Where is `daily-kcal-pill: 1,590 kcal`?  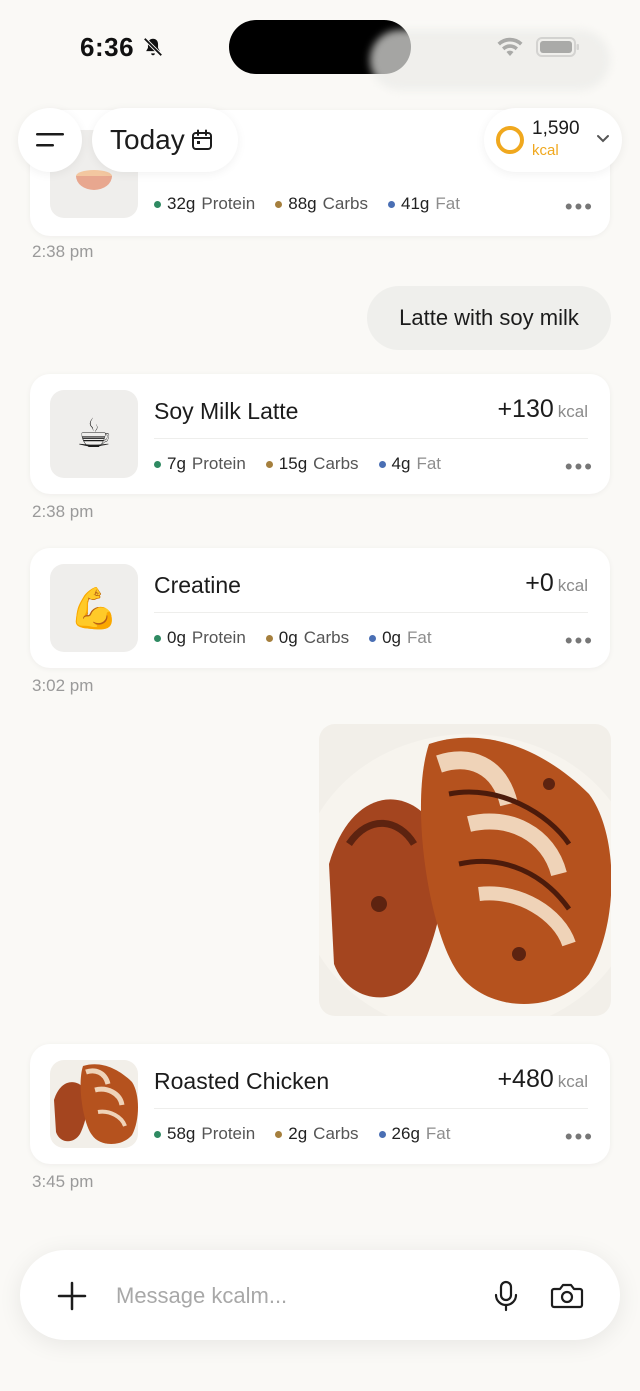
daily-kcal-pill: 1,590 kcal is located at coordinates (553, 140).